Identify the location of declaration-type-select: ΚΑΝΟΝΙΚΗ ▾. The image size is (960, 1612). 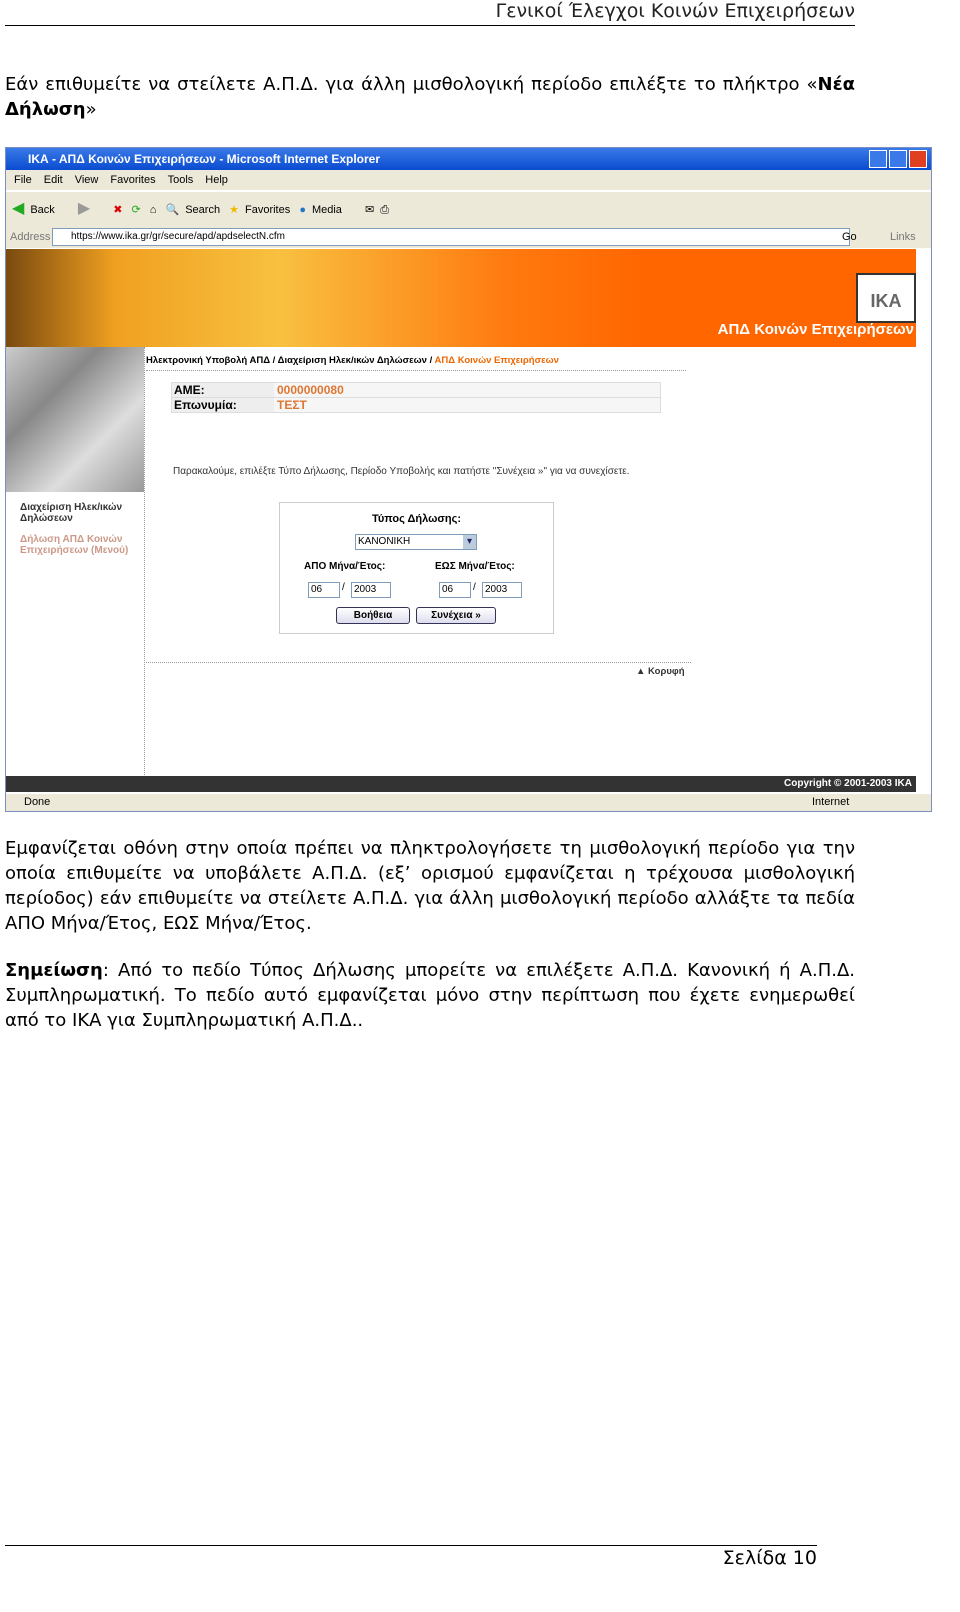
(416, 542).